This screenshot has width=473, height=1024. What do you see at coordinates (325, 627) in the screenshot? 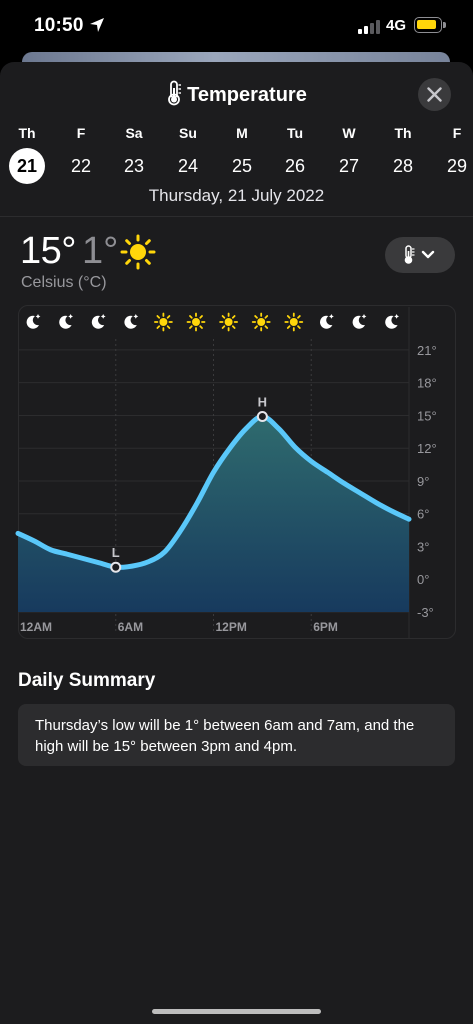
I see `x-tick-label: 6PM` at bounding box center [325, 627].